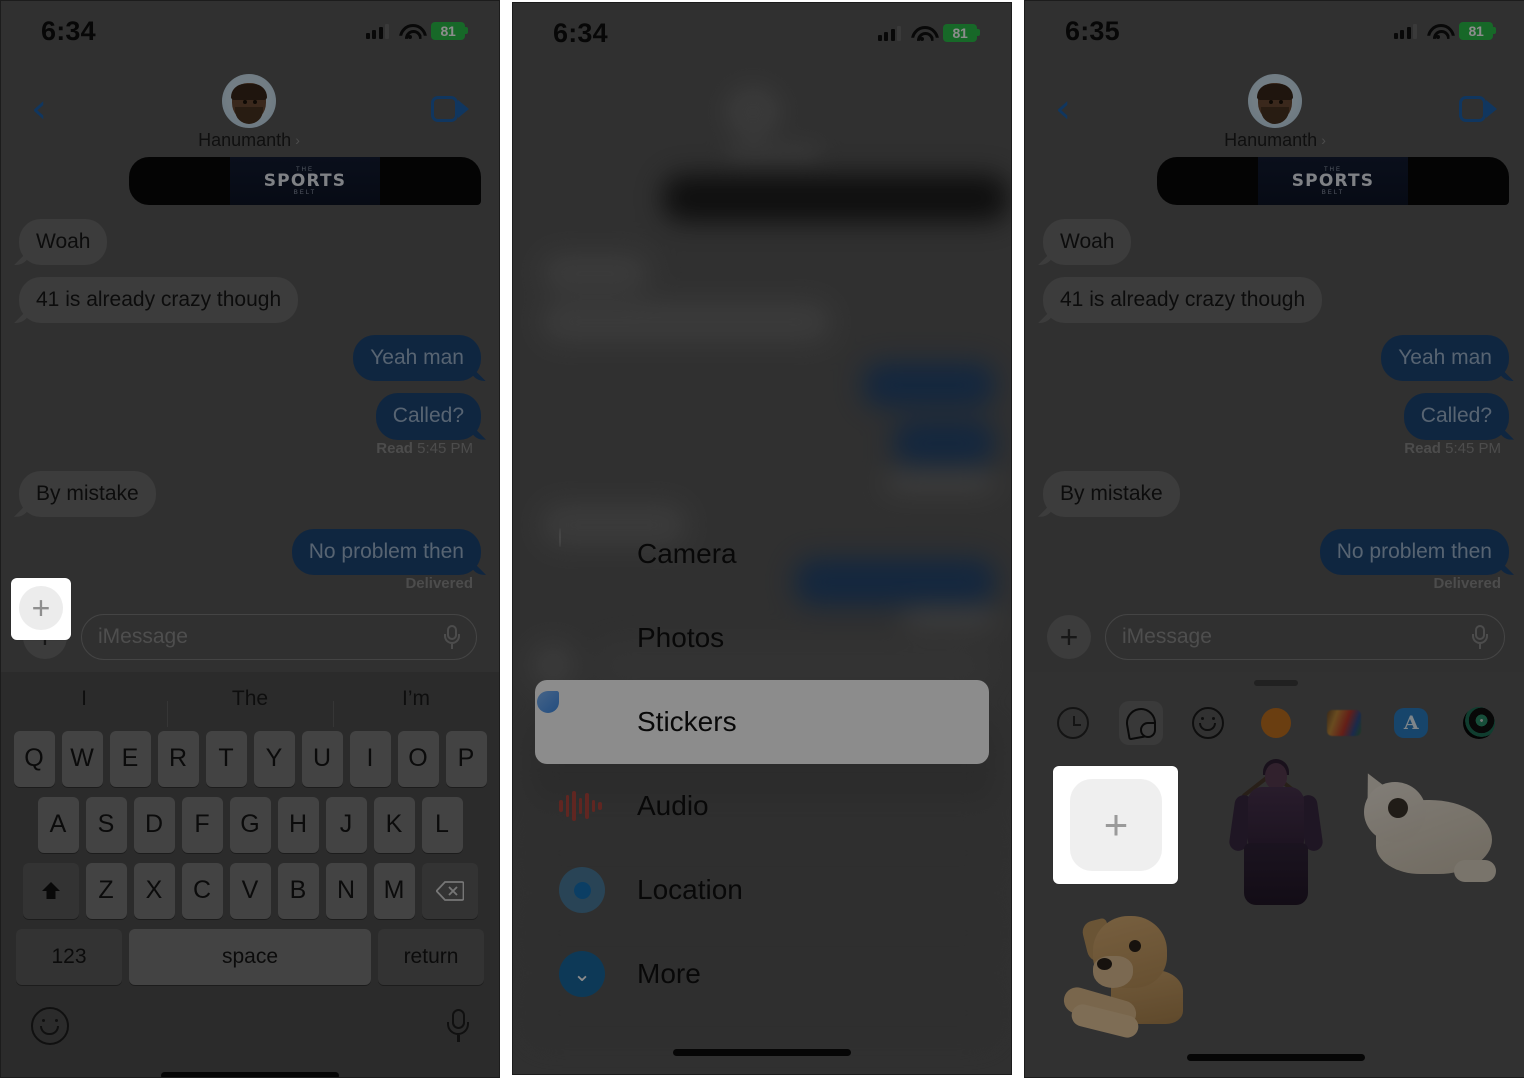 This screenshot has width=1524, height=1078. Describe the element at coordinates (84, 699) in the screenshot. I see `prediction-item: I` at that location.